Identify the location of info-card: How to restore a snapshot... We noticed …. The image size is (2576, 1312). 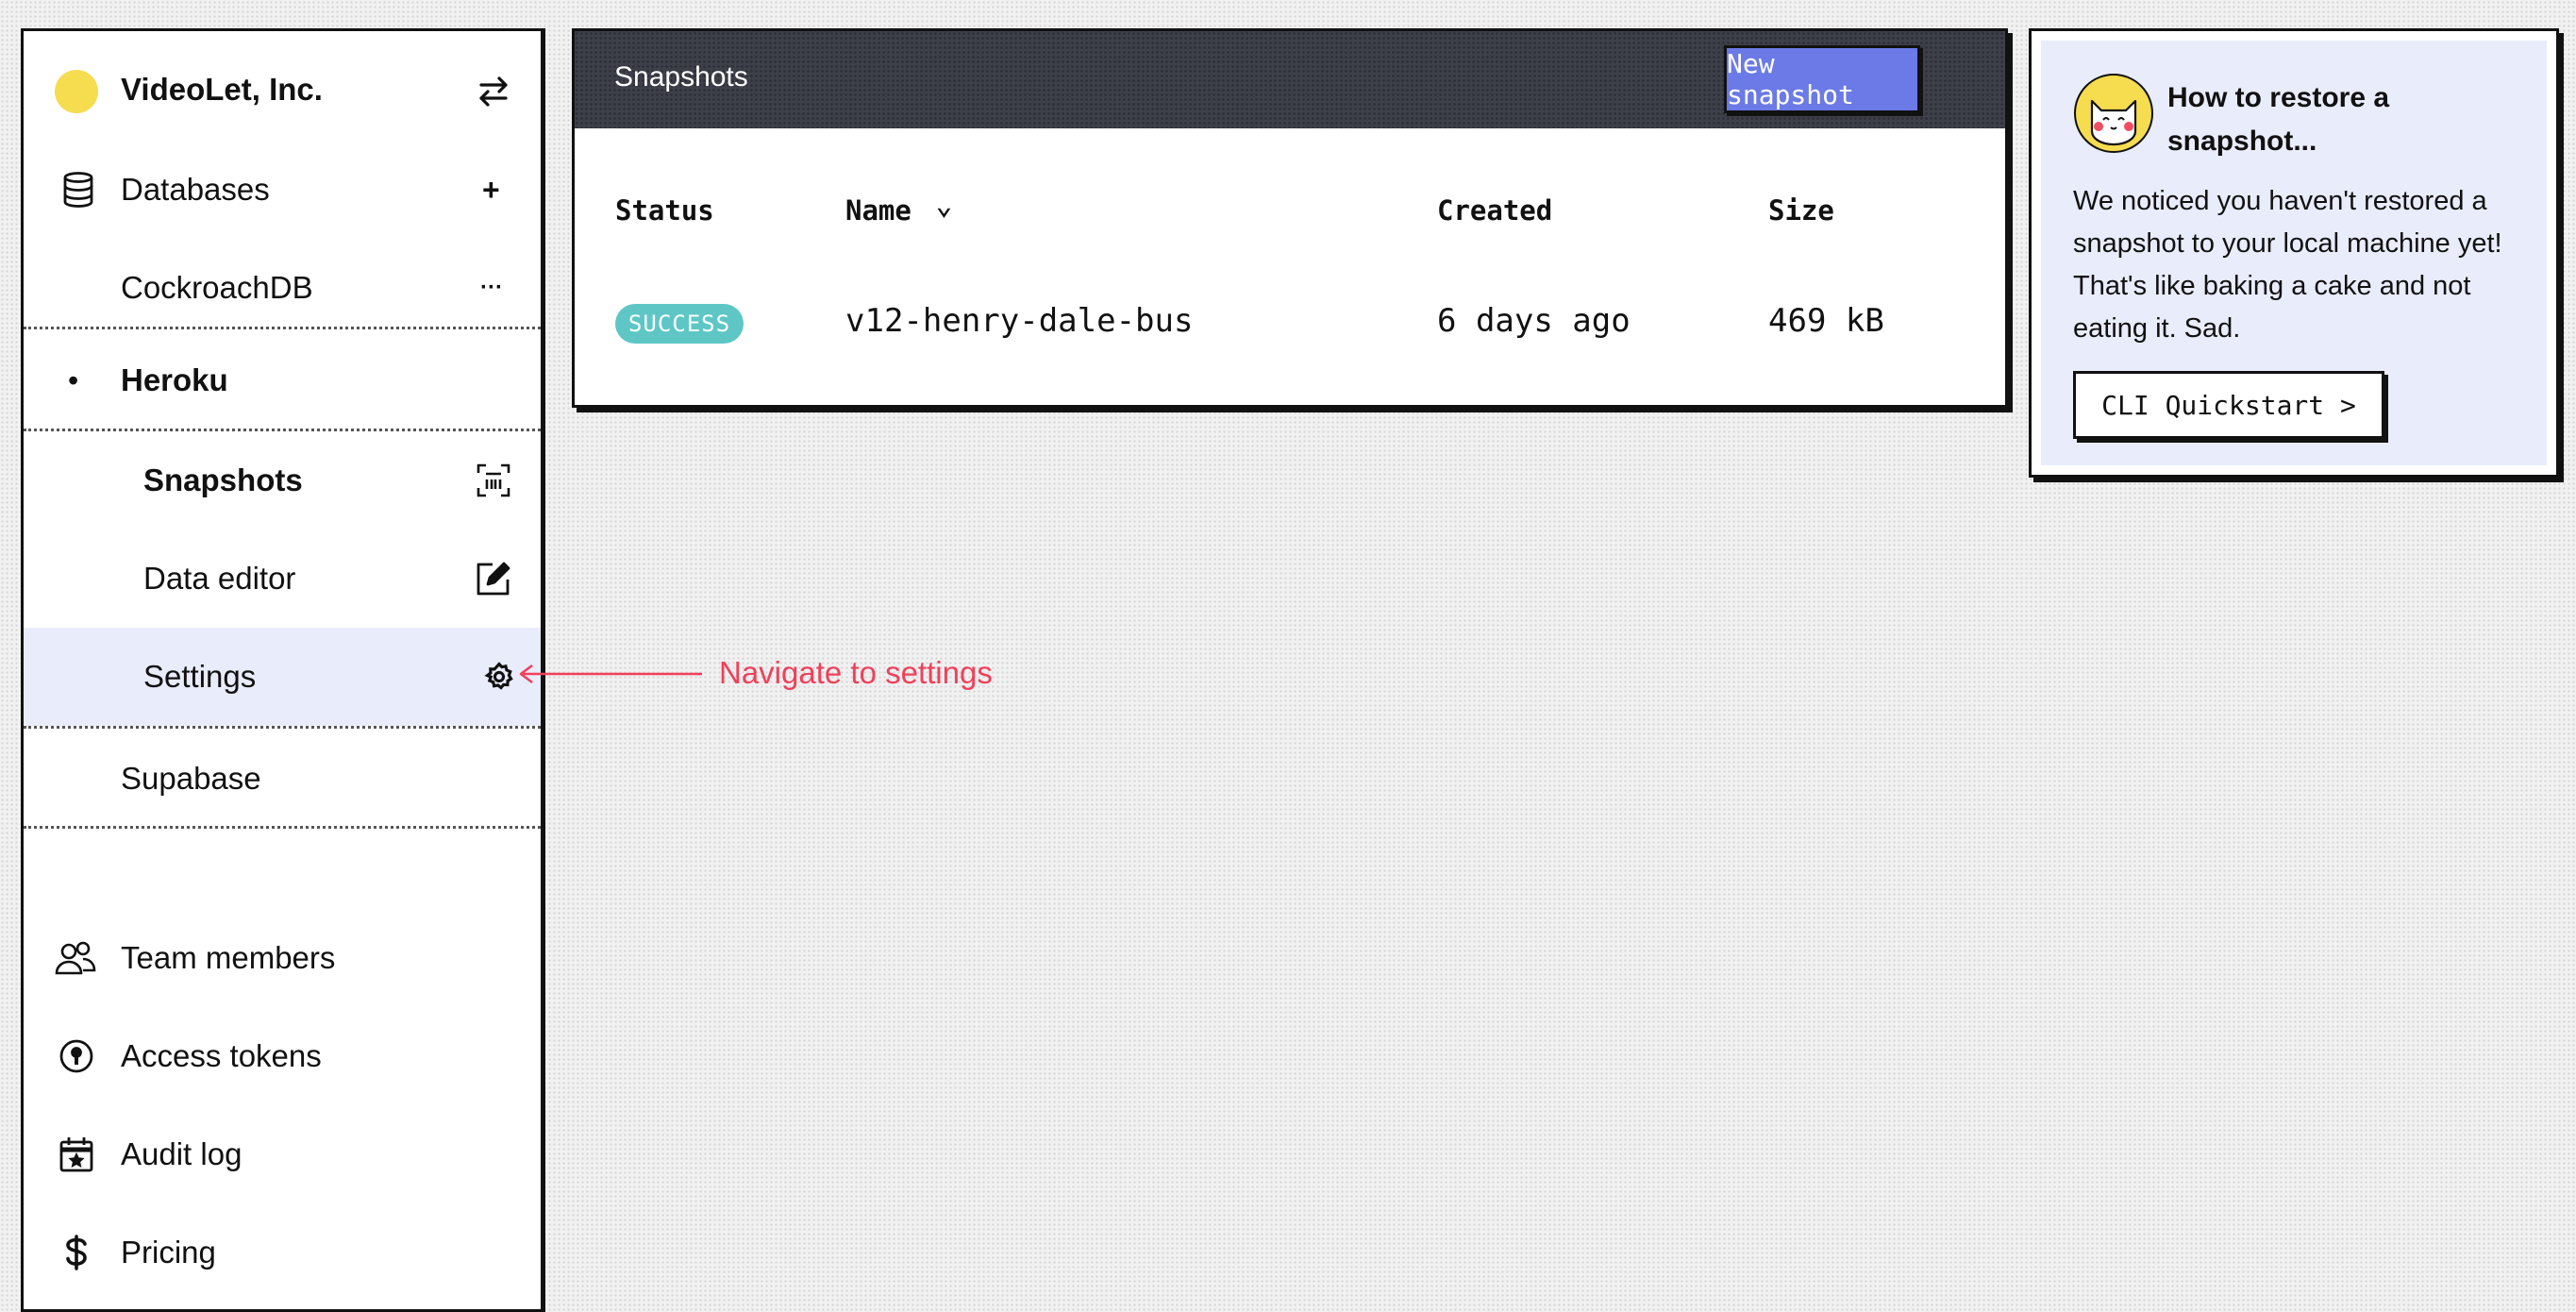
(2294, 253).